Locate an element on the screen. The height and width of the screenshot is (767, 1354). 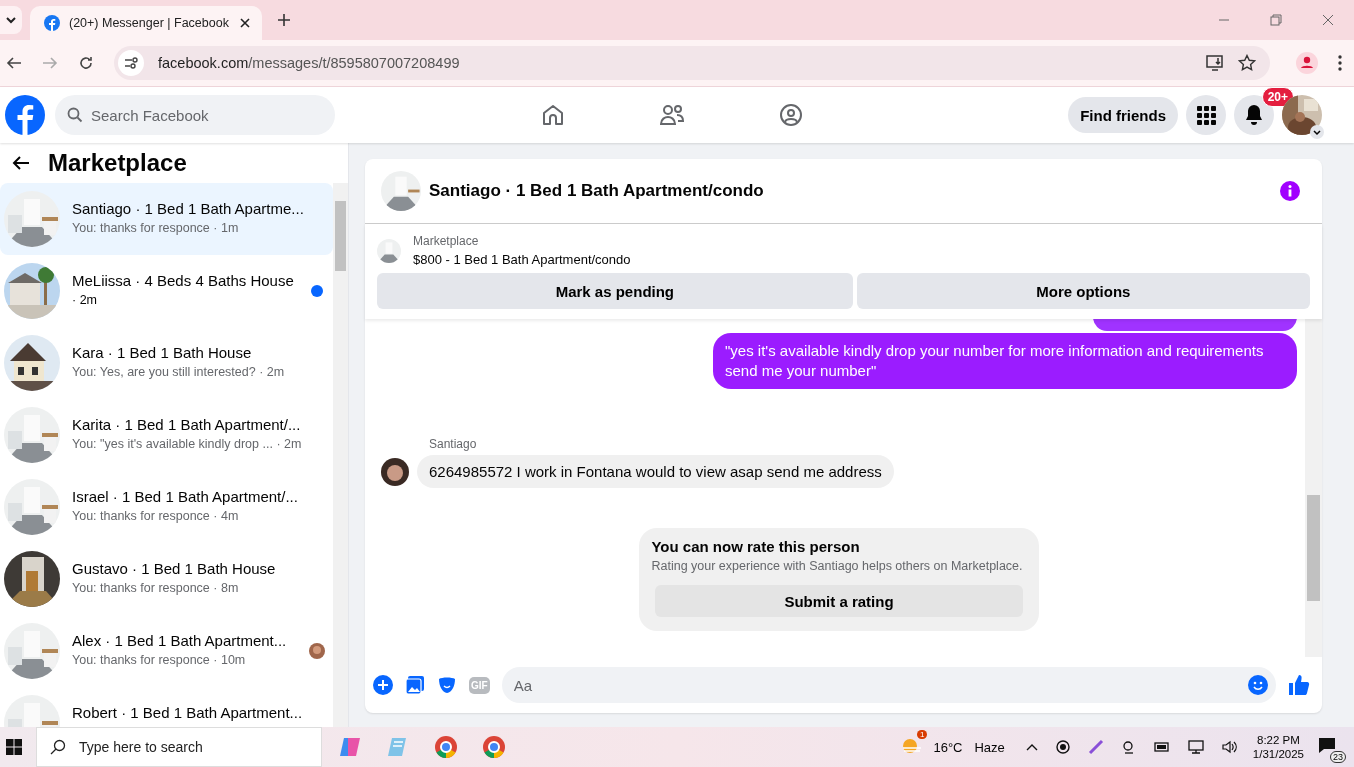
browser-tab: (20+) Messenger | Facebook is located at coordinates (146, 23).